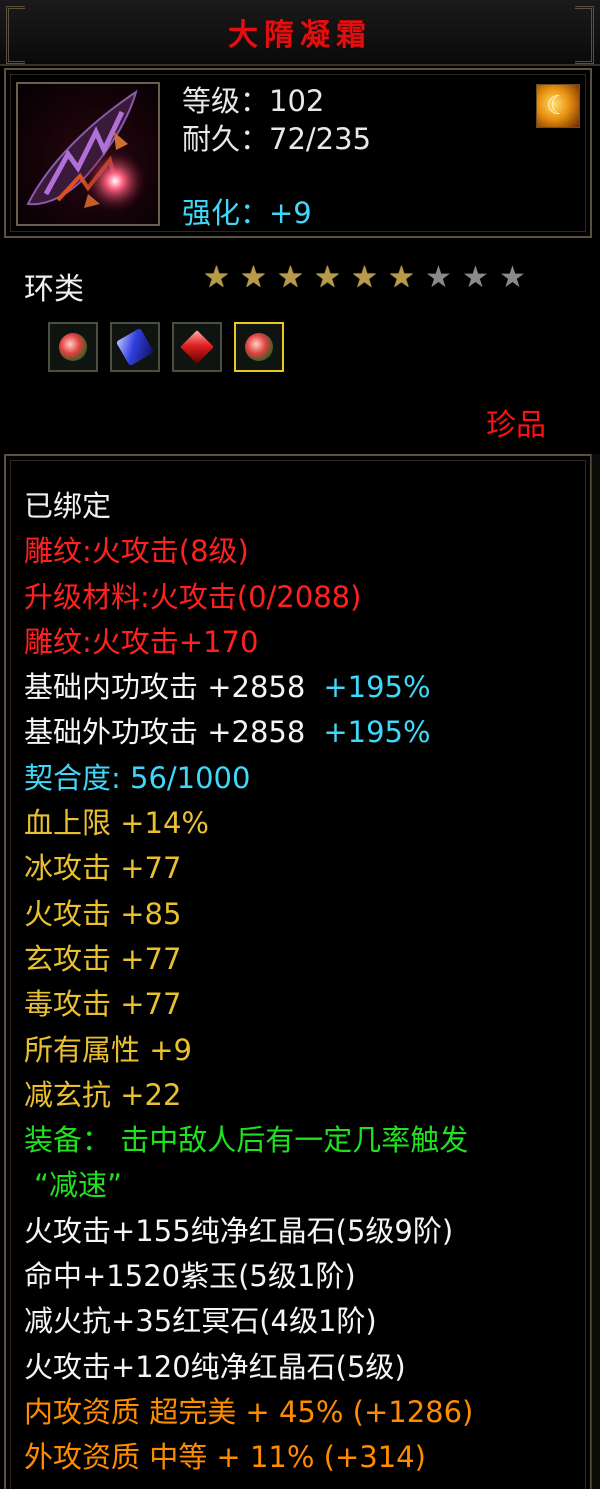 This screenshot has width=600, height=1489. What do you see at coordinates (239, 1230) in the screenshot?
I see `gem-line-1: 火攻击+155纯净红晶石(5级9阶)` at bounding box center [239, 1230].